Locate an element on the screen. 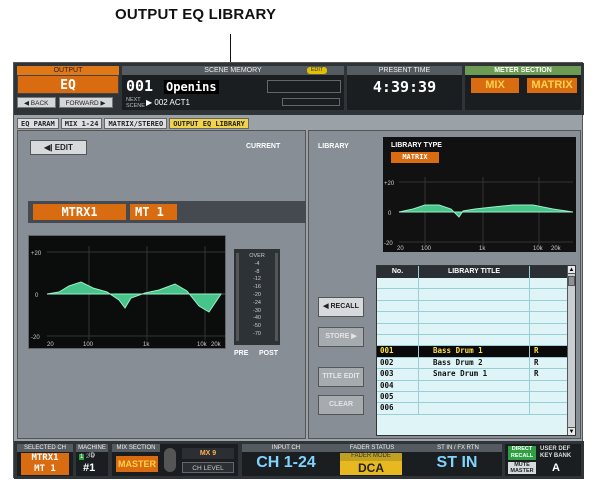  table-row: 002 Bass Drum 2 R is located at coordinates (476, 363).